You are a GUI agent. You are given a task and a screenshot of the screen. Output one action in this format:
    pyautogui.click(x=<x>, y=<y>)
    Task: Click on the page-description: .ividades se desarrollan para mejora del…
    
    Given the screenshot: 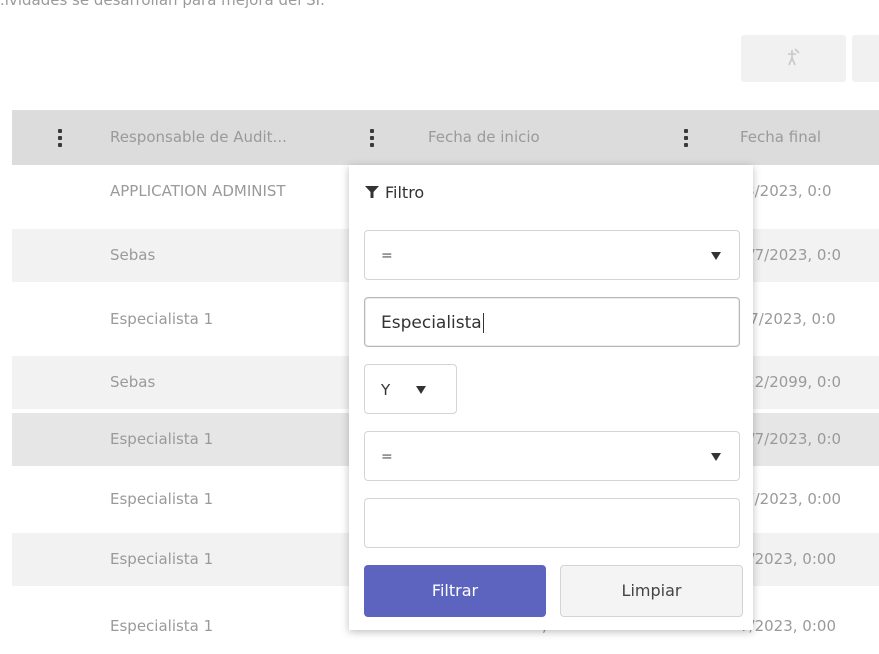 What is the action you would take?
    pyautogui.click(x=162, y=4)
    